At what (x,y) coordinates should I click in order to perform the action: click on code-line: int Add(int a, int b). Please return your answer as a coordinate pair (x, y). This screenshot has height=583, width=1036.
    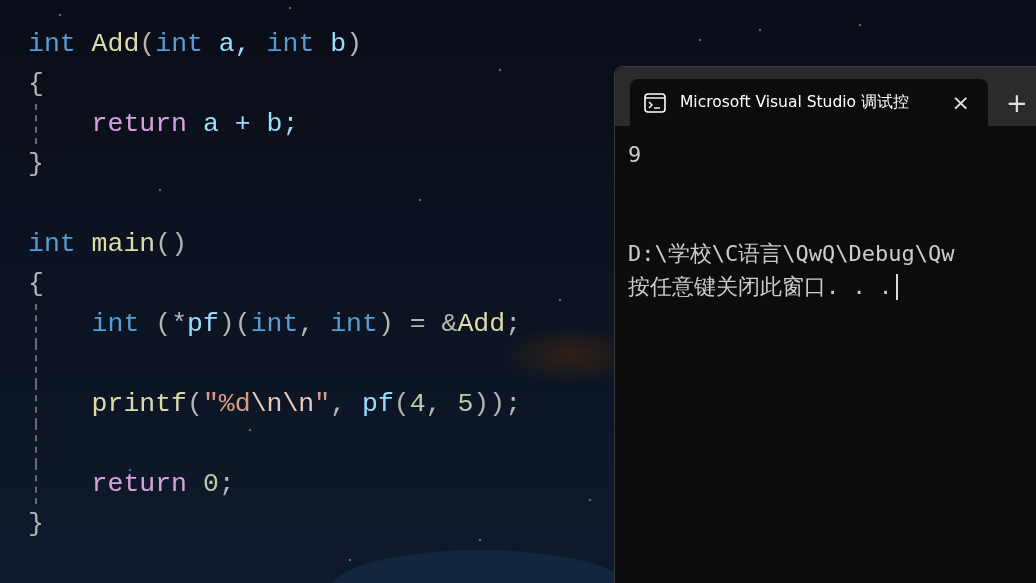
    Looking at the image, I should click on (195, 44).